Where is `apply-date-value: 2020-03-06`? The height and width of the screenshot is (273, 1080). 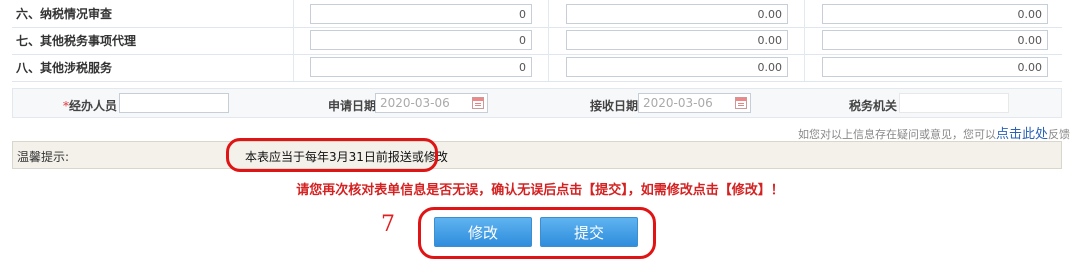 apply-date-value: 2020-03-06 is located at coordinates (415, 103).